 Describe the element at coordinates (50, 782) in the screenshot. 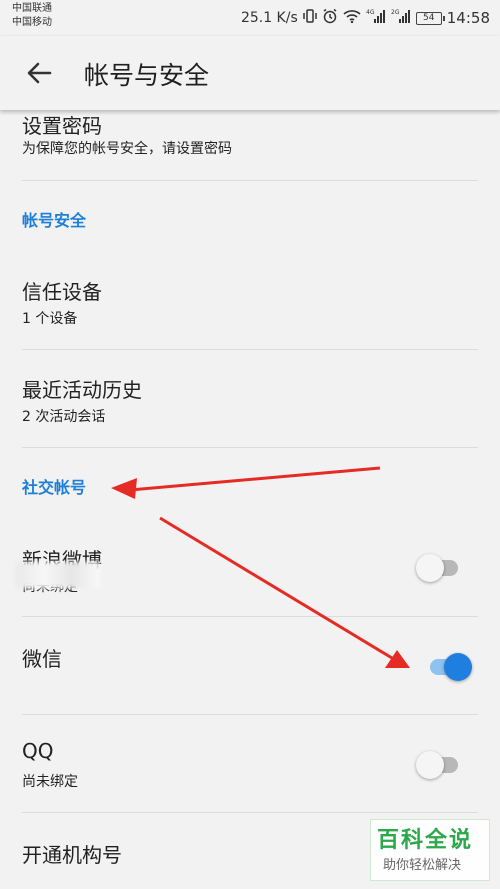

I see `qq-subtitle: 尚未绑定` at that location.